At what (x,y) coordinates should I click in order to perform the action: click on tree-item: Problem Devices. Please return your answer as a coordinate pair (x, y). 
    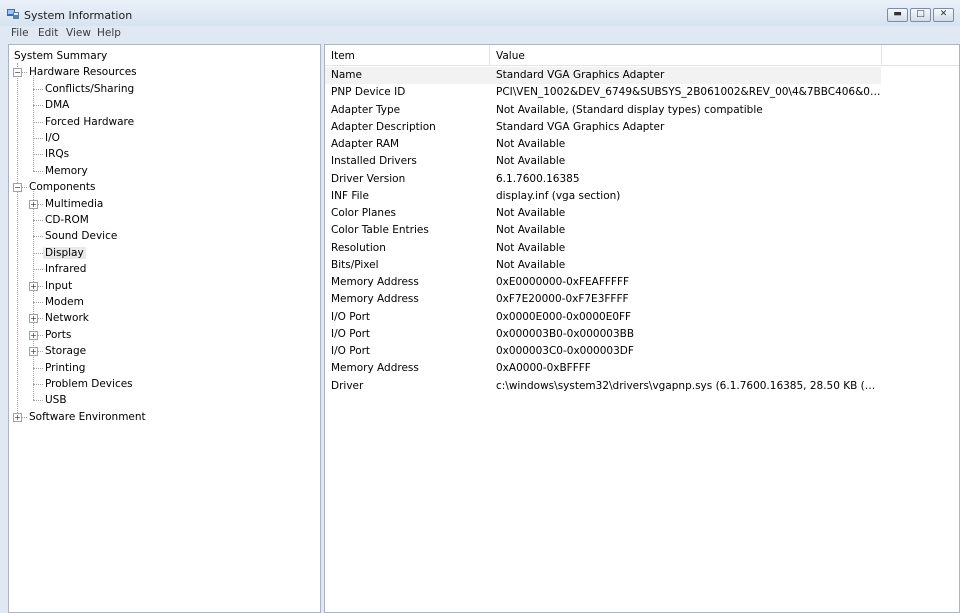
    Looking at the image, I should click on (89, 384).